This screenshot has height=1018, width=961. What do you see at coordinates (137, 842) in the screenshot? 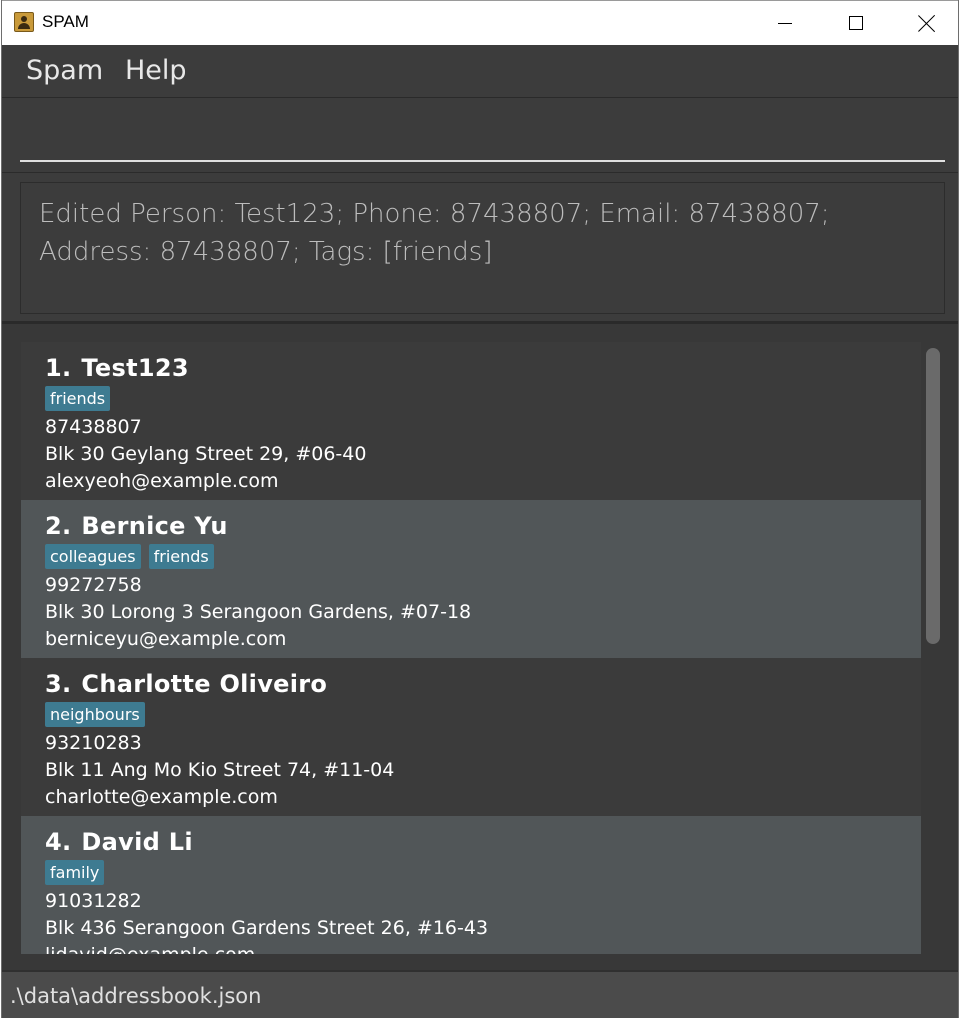
I see `person-name: David Li` at bounding box center [137, 842].